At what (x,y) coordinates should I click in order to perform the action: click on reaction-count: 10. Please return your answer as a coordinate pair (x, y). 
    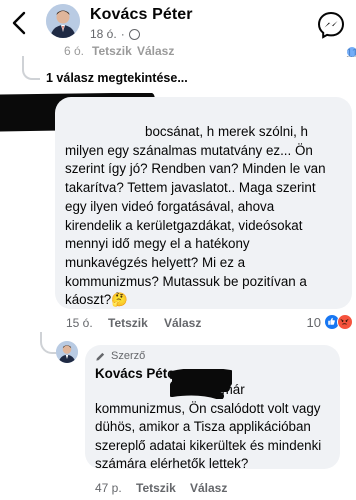
    Looking at the image, I should click on (313, 322).